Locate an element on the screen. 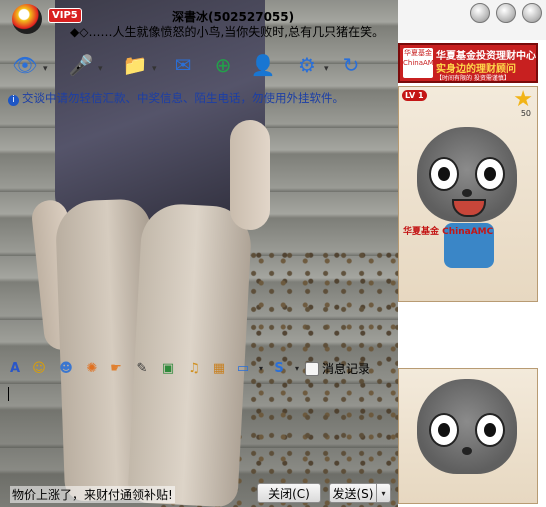  user-info-button: 👤 is located at coordinates (263, 65).